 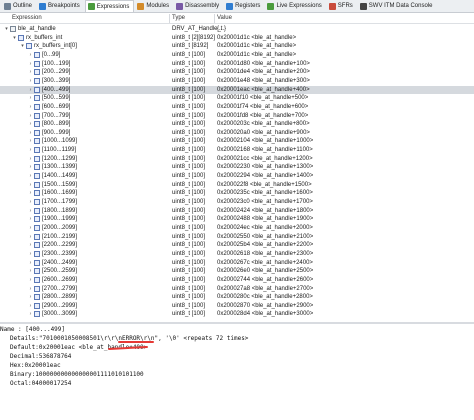 I want to click on tab-live-expressions: Live Expressions, so click(x=295, y=6).